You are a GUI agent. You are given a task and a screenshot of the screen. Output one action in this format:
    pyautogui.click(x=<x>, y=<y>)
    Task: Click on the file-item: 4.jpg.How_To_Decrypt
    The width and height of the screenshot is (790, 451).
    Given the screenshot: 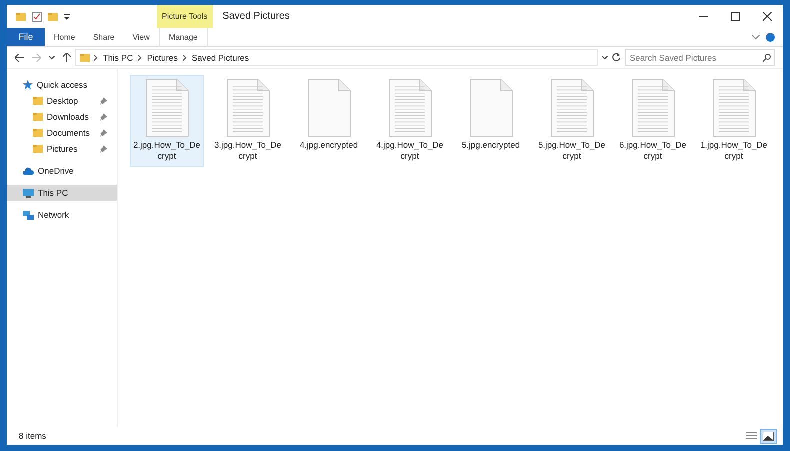 What is the action you would take?
    pyautogui.click(x=410, y=121)
    